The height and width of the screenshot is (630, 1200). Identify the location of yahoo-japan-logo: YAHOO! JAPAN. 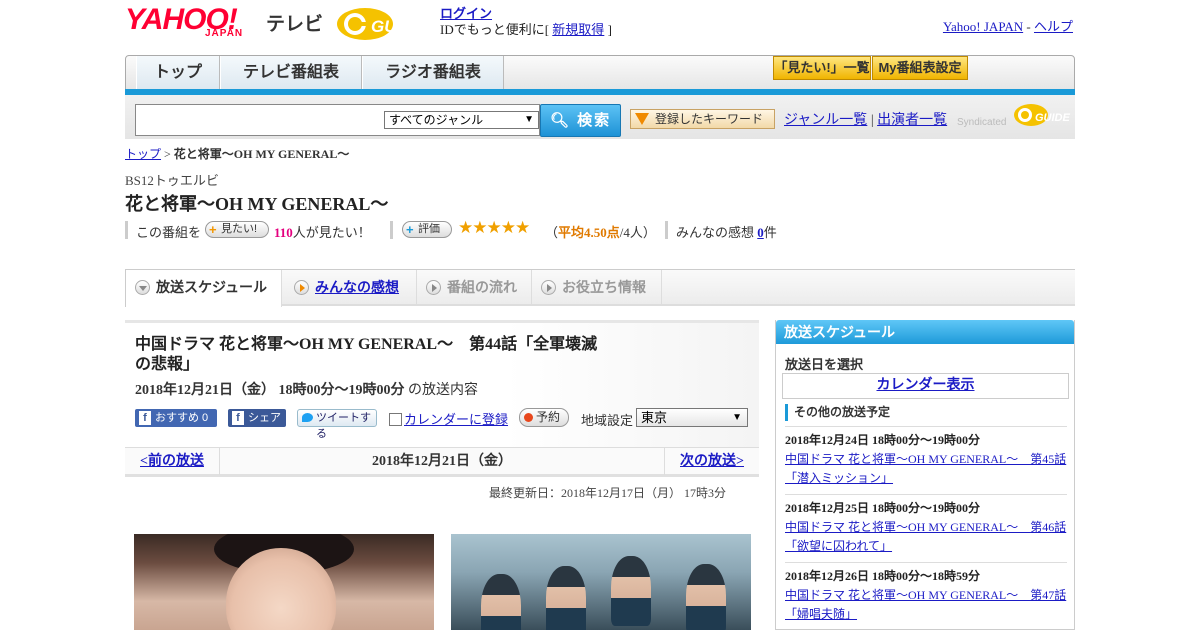
(183, 24).